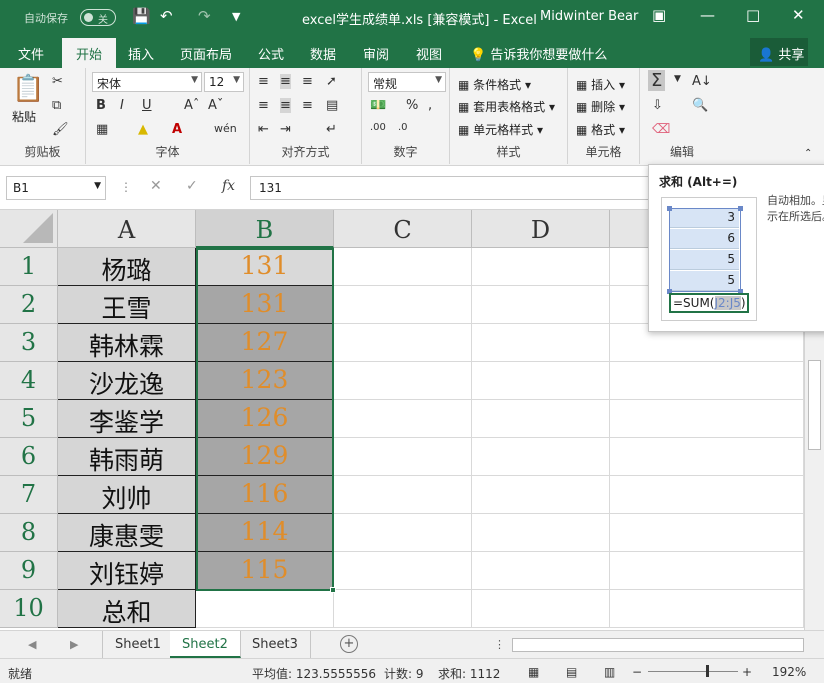  I want to click on zoom-level: 192%, so click(789, 672).